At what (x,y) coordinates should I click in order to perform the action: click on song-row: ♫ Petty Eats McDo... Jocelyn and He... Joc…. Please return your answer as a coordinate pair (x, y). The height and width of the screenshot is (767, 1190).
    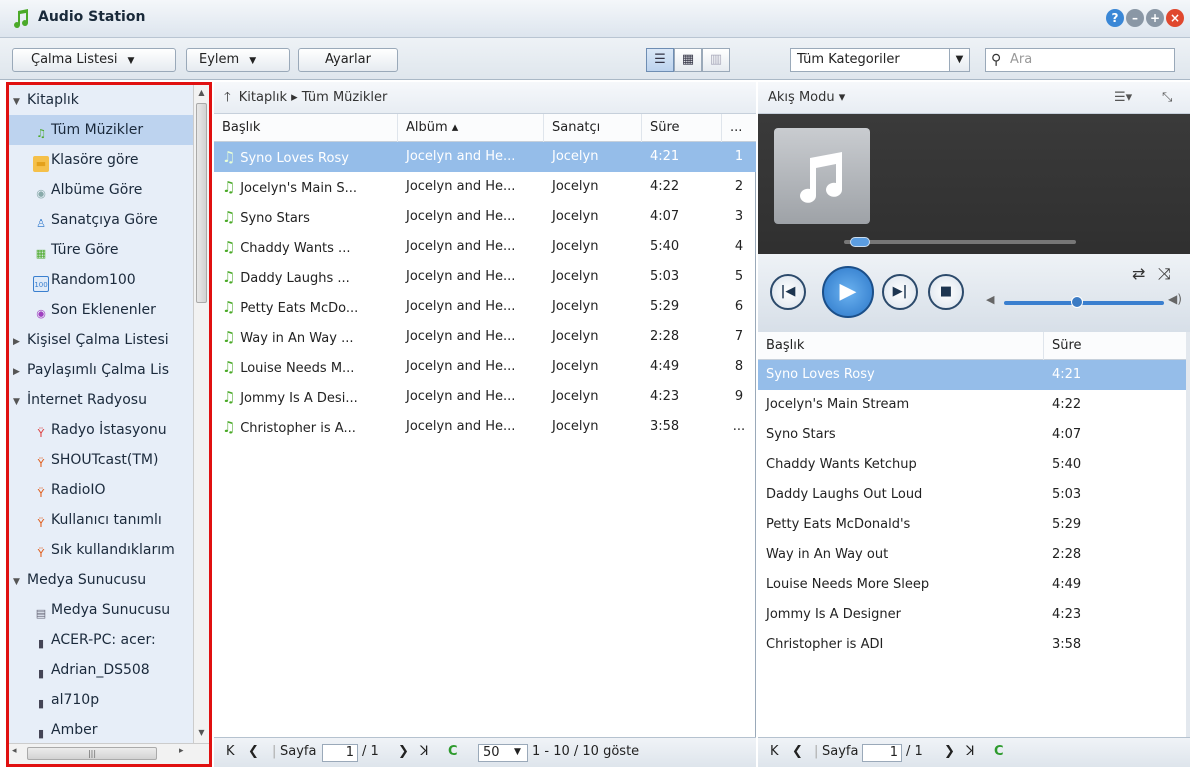
    Looking at the image, I should click on (485, 307).